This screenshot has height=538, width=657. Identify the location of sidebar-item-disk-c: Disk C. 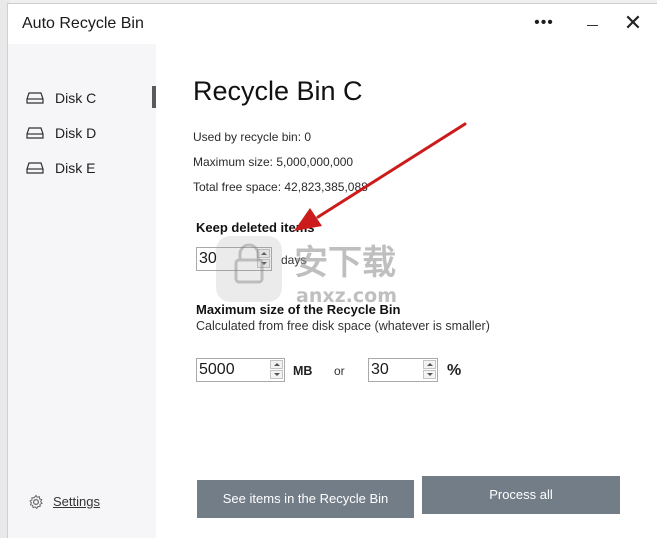
(88, 98).